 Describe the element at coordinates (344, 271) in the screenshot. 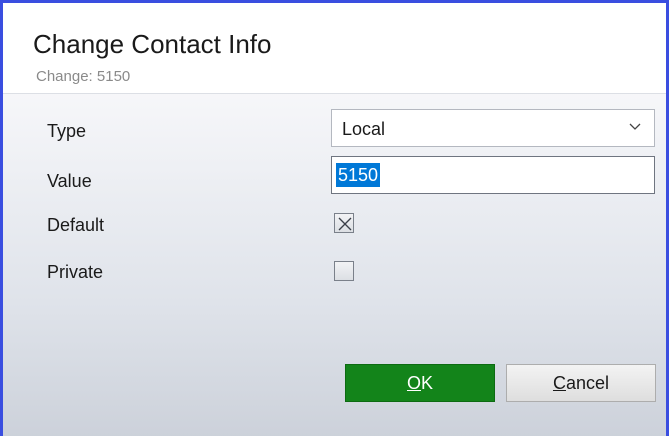

I see `private-checkbox` at that location.